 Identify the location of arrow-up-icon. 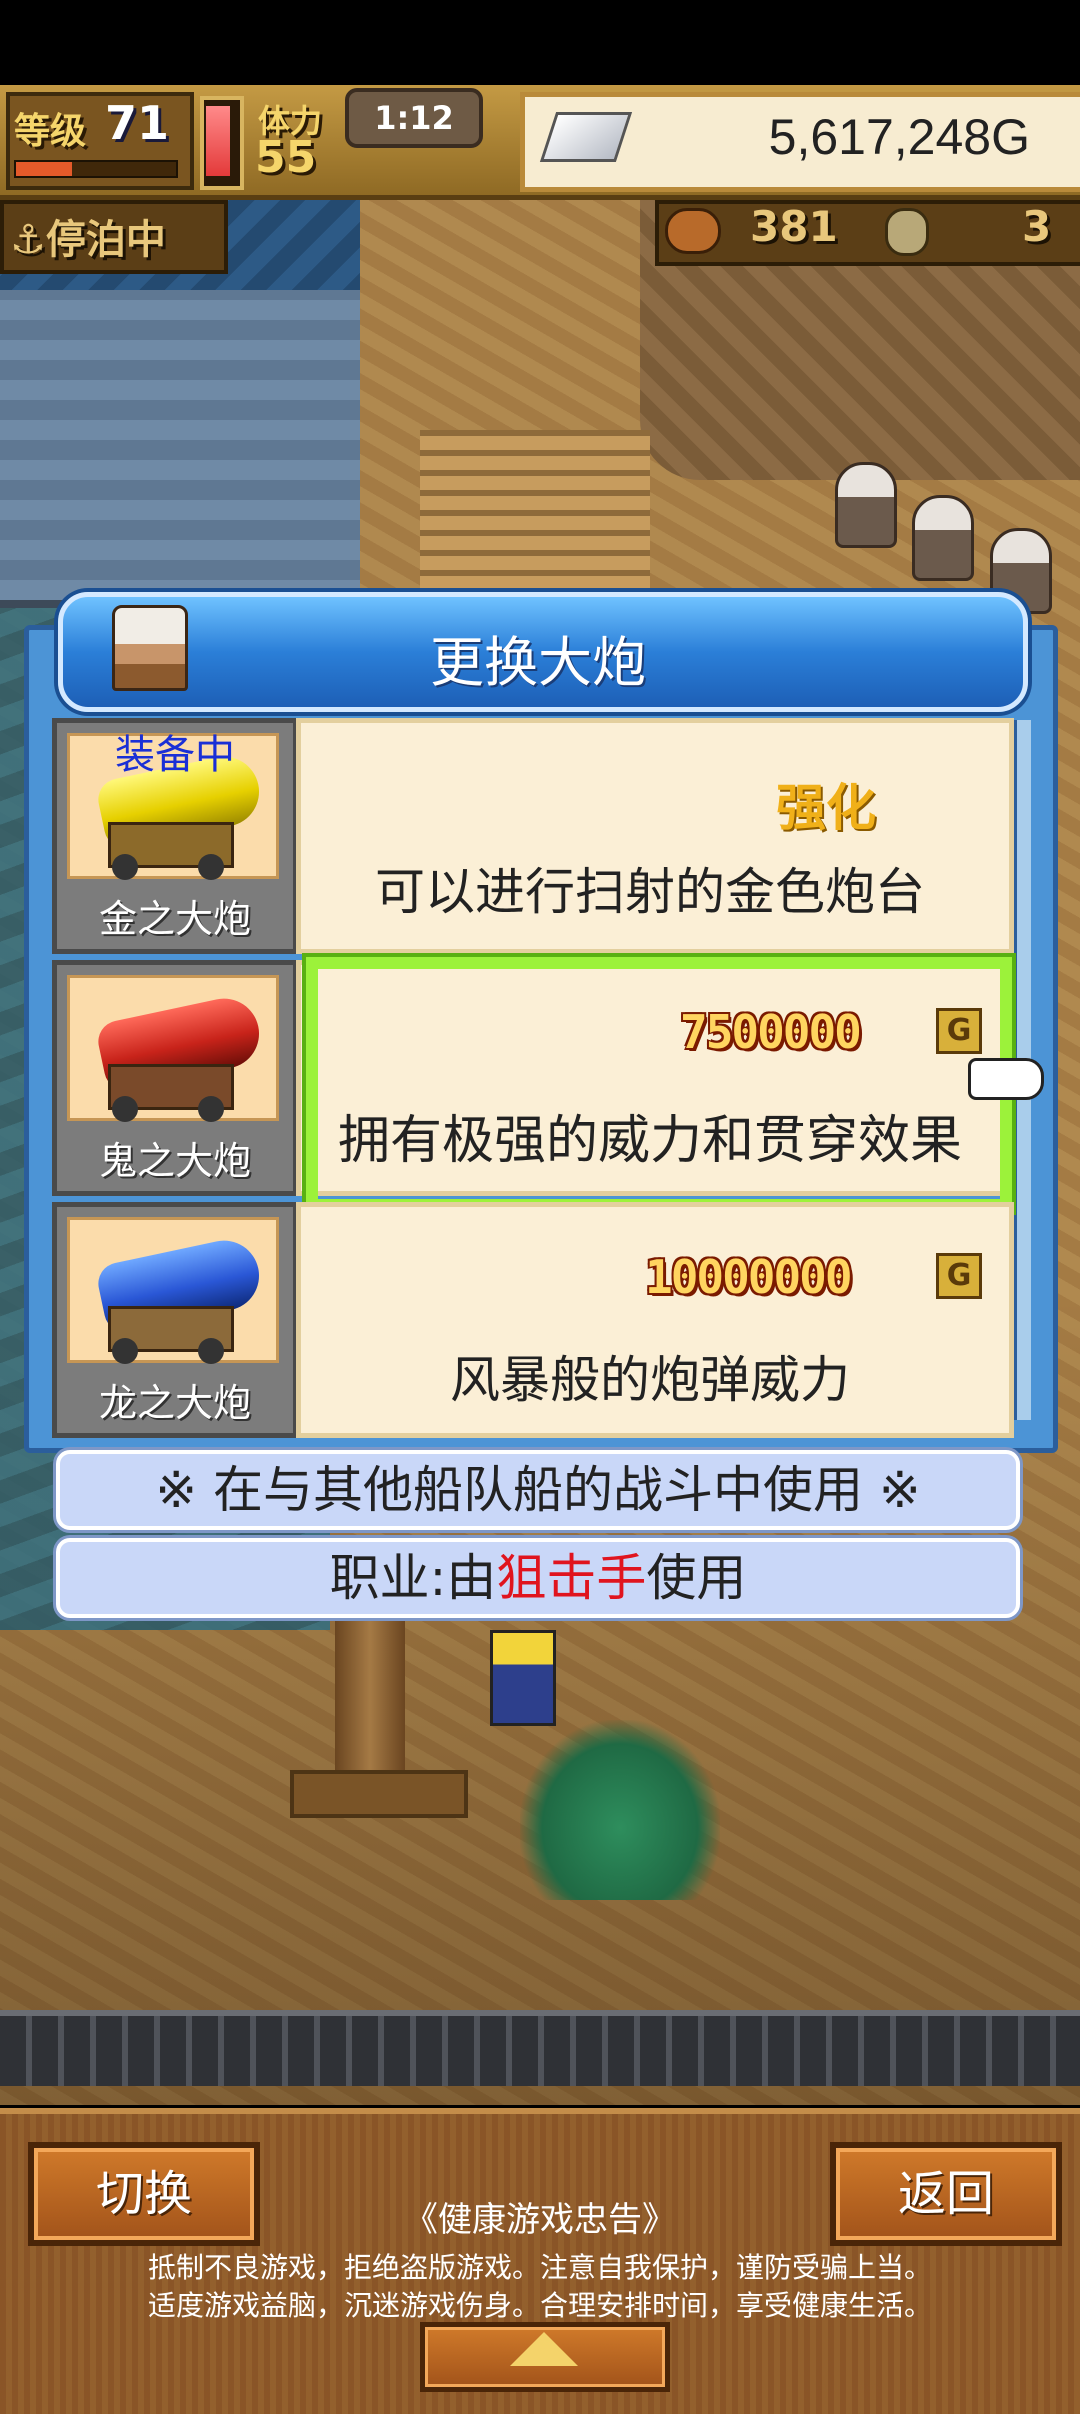
(544, 2349).